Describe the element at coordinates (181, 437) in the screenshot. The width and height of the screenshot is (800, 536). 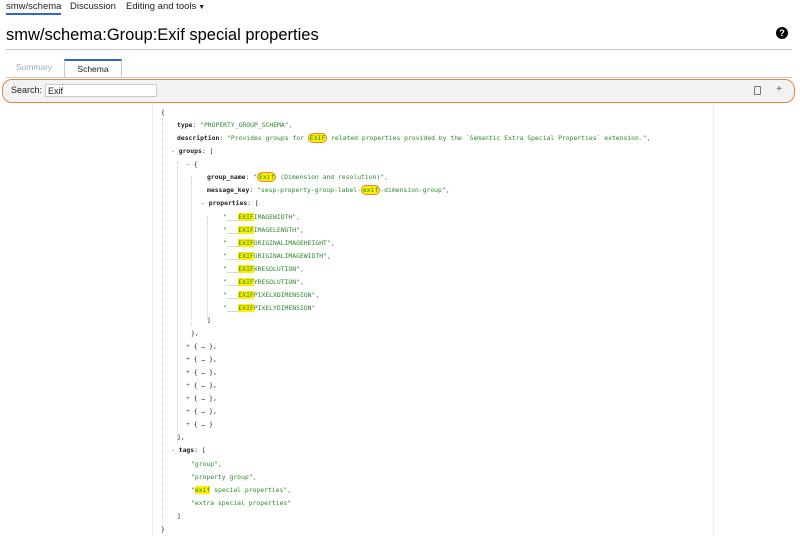
I see `json-groups-close: ],` at that location.